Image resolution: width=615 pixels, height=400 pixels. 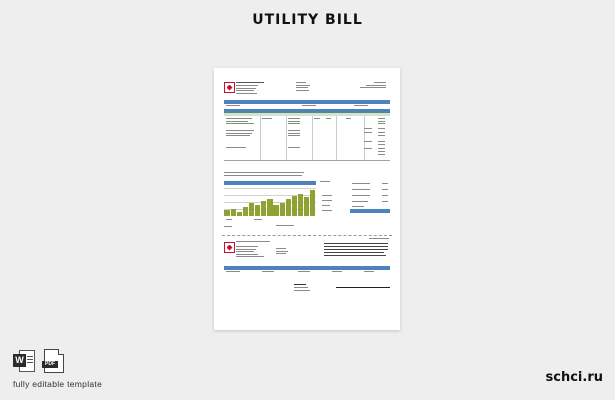 I want to click on remittance-label, so click(x=379, y=238).